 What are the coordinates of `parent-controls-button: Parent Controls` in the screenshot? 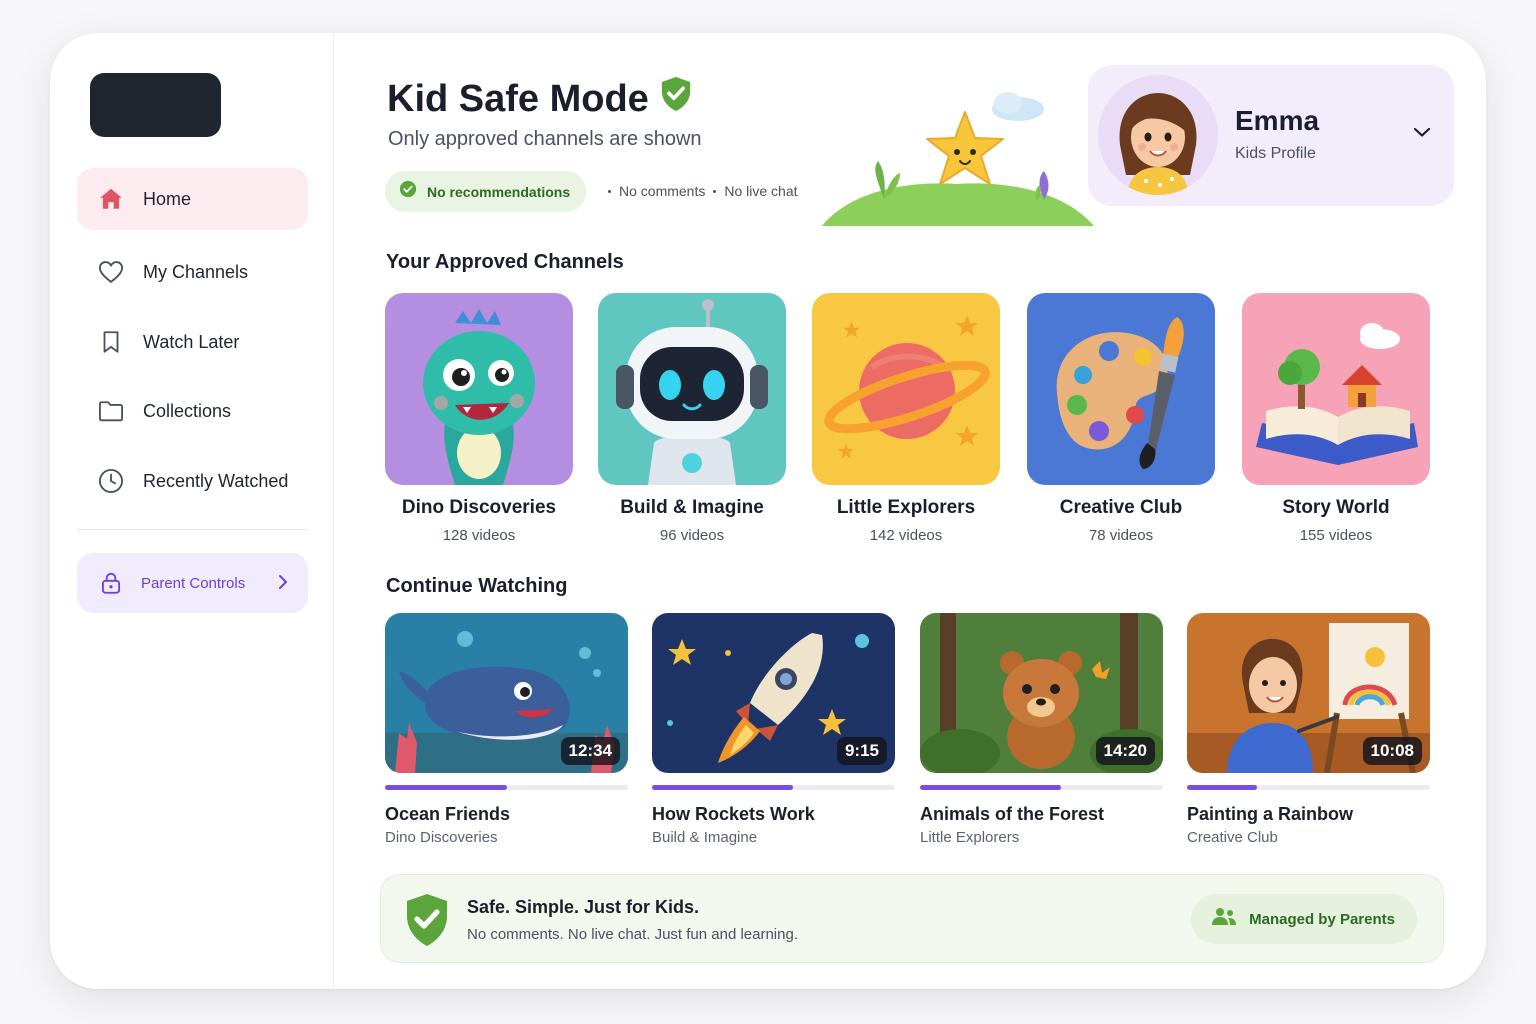 It's located at (192, 583).